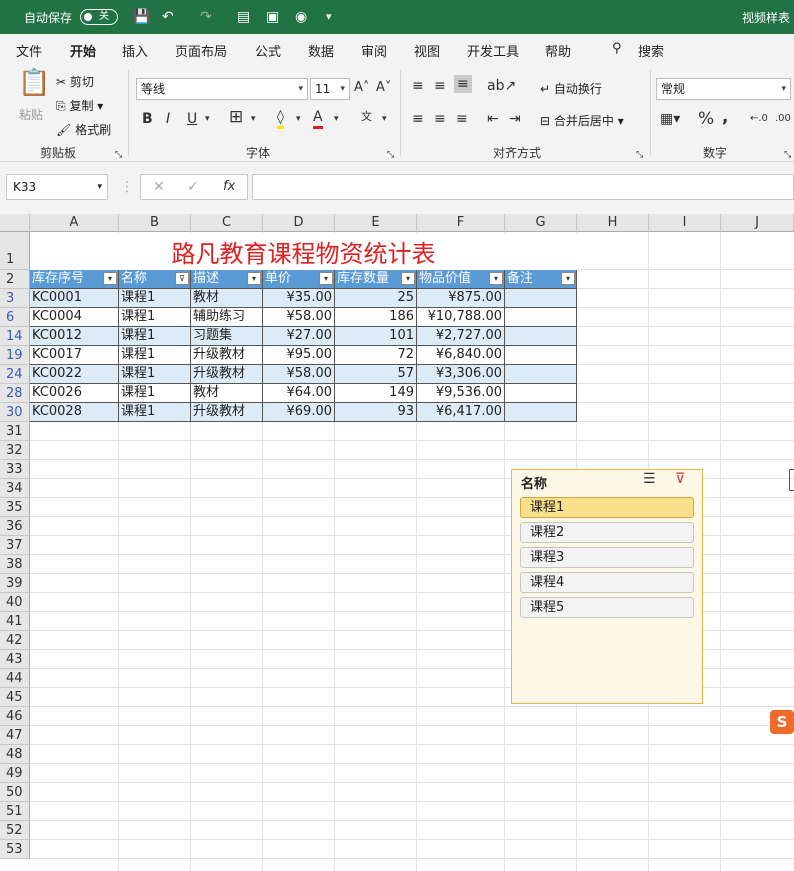  Describe the element at coordinates (74, 223) in the screenshot. I see `column-header: A` at that location.